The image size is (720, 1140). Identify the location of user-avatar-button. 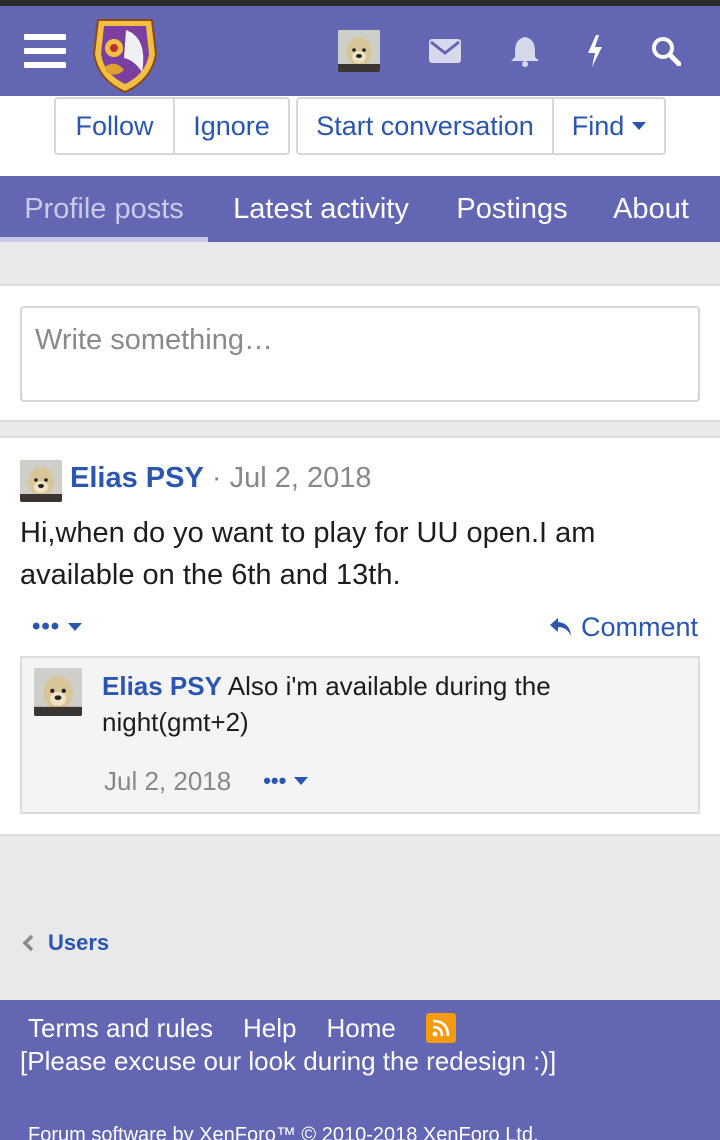
(359, 51).